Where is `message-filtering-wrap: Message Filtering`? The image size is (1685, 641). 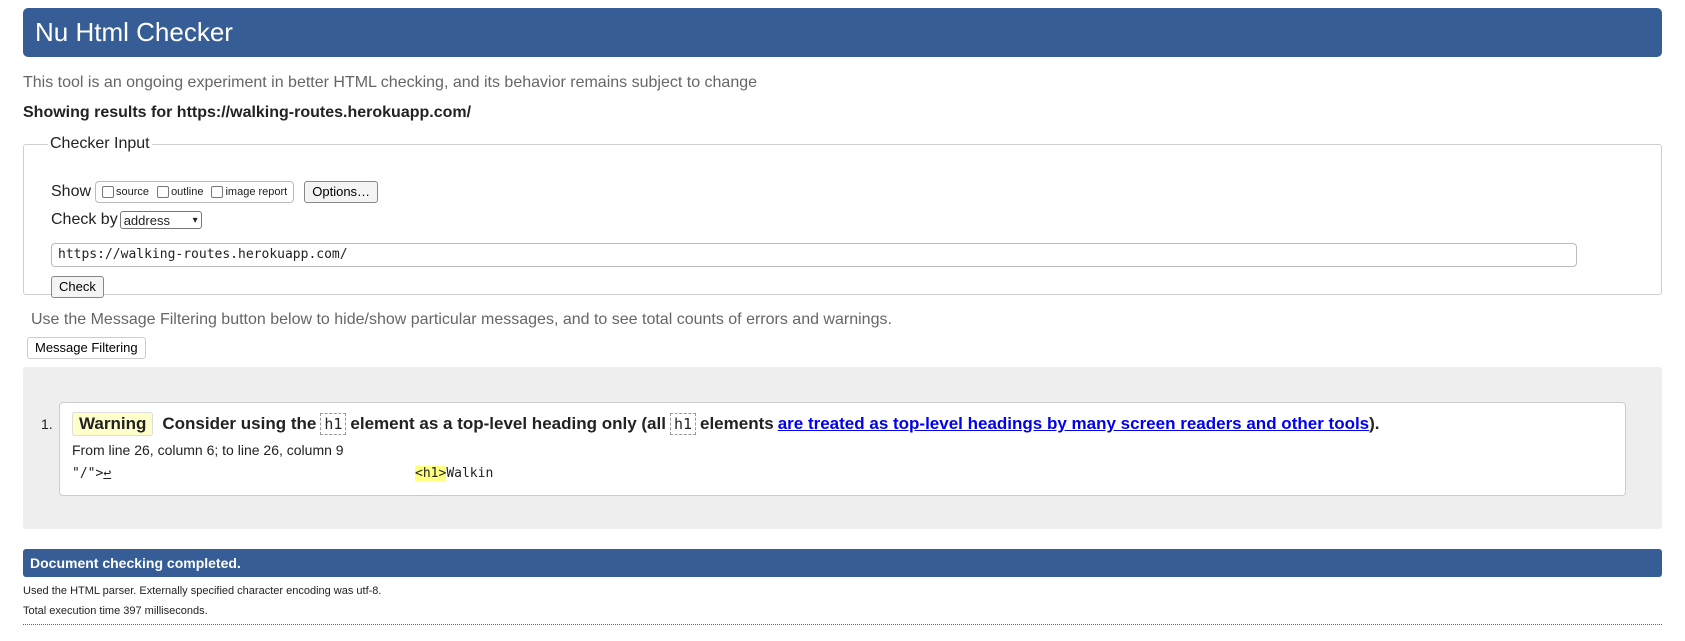 message-filtering-wrap: Message Filtering is located at coordinates (86, 348).